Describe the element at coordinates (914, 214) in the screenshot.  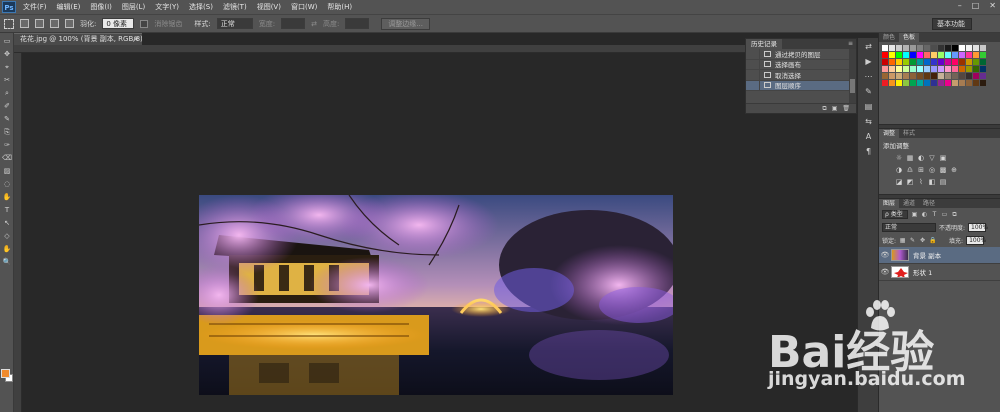
I see `filter-pixel-icon: ▣` at that location.